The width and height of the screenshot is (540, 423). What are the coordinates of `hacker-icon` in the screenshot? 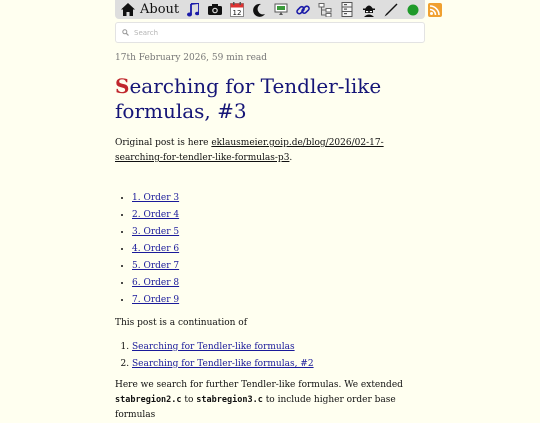 It's located at (369, 9).